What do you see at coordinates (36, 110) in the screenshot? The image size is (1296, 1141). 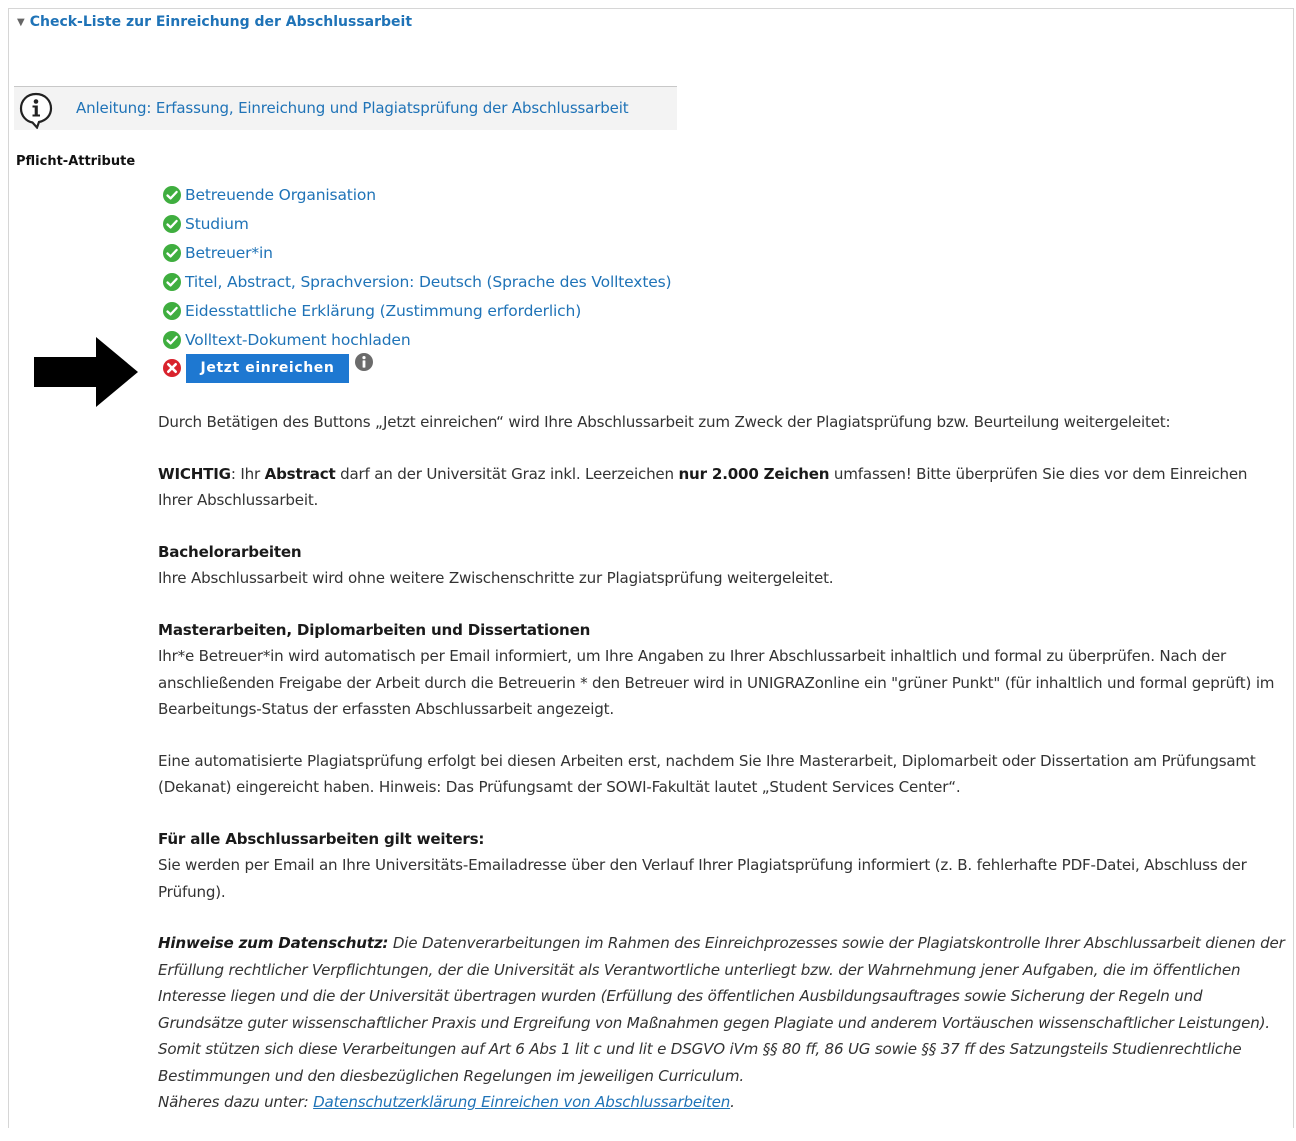 I see `info-speech-icon` at bounding box center [36, 110].